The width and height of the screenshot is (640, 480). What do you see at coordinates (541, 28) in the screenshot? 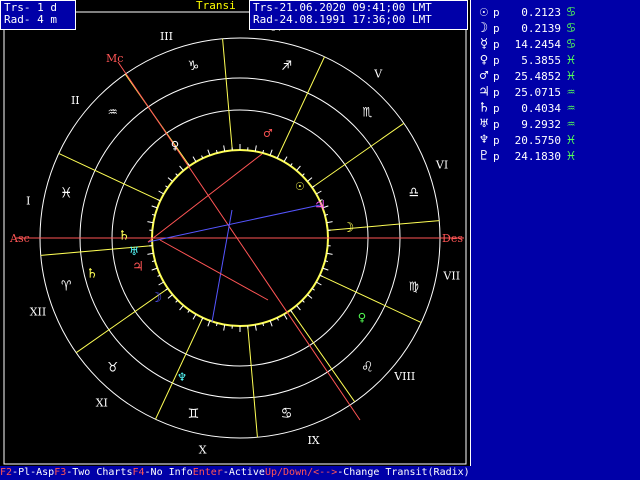
I see `planet-degree: 0.2139` at bounding box center [541, 28].